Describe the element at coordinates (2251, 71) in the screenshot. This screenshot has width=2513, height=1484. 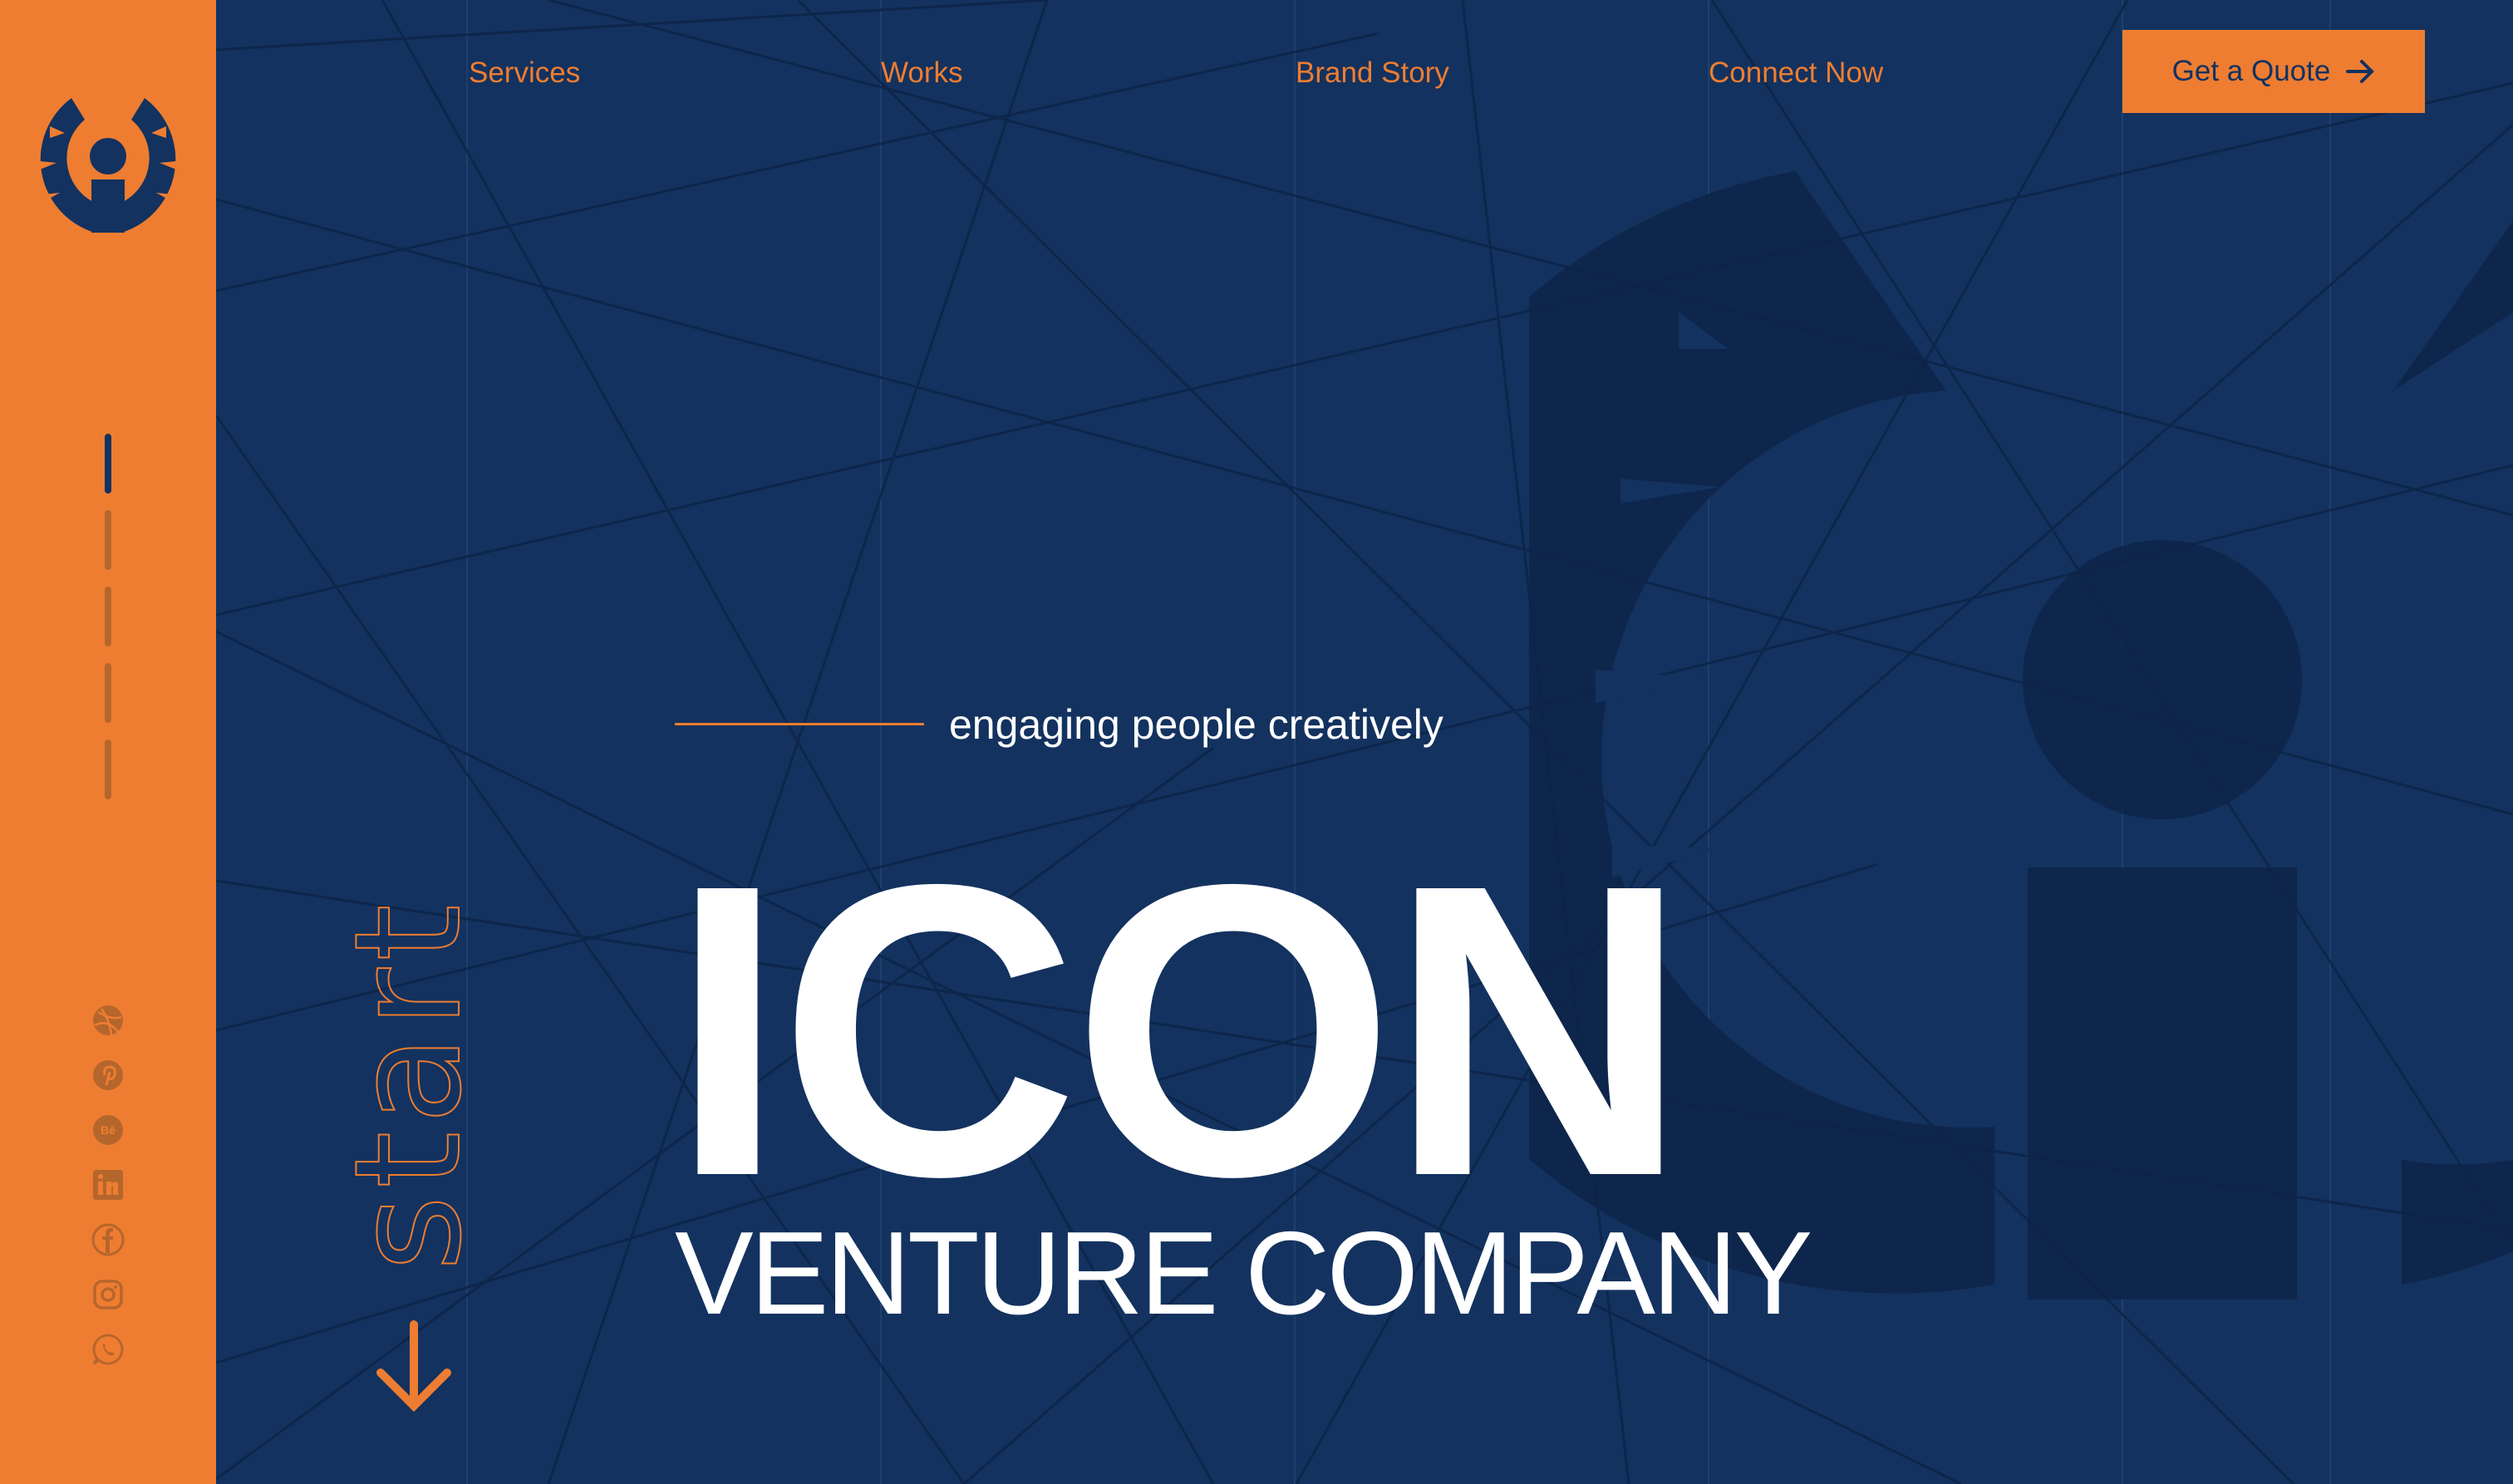
I see `get-a-quote-label: Get a Quote` at that location.